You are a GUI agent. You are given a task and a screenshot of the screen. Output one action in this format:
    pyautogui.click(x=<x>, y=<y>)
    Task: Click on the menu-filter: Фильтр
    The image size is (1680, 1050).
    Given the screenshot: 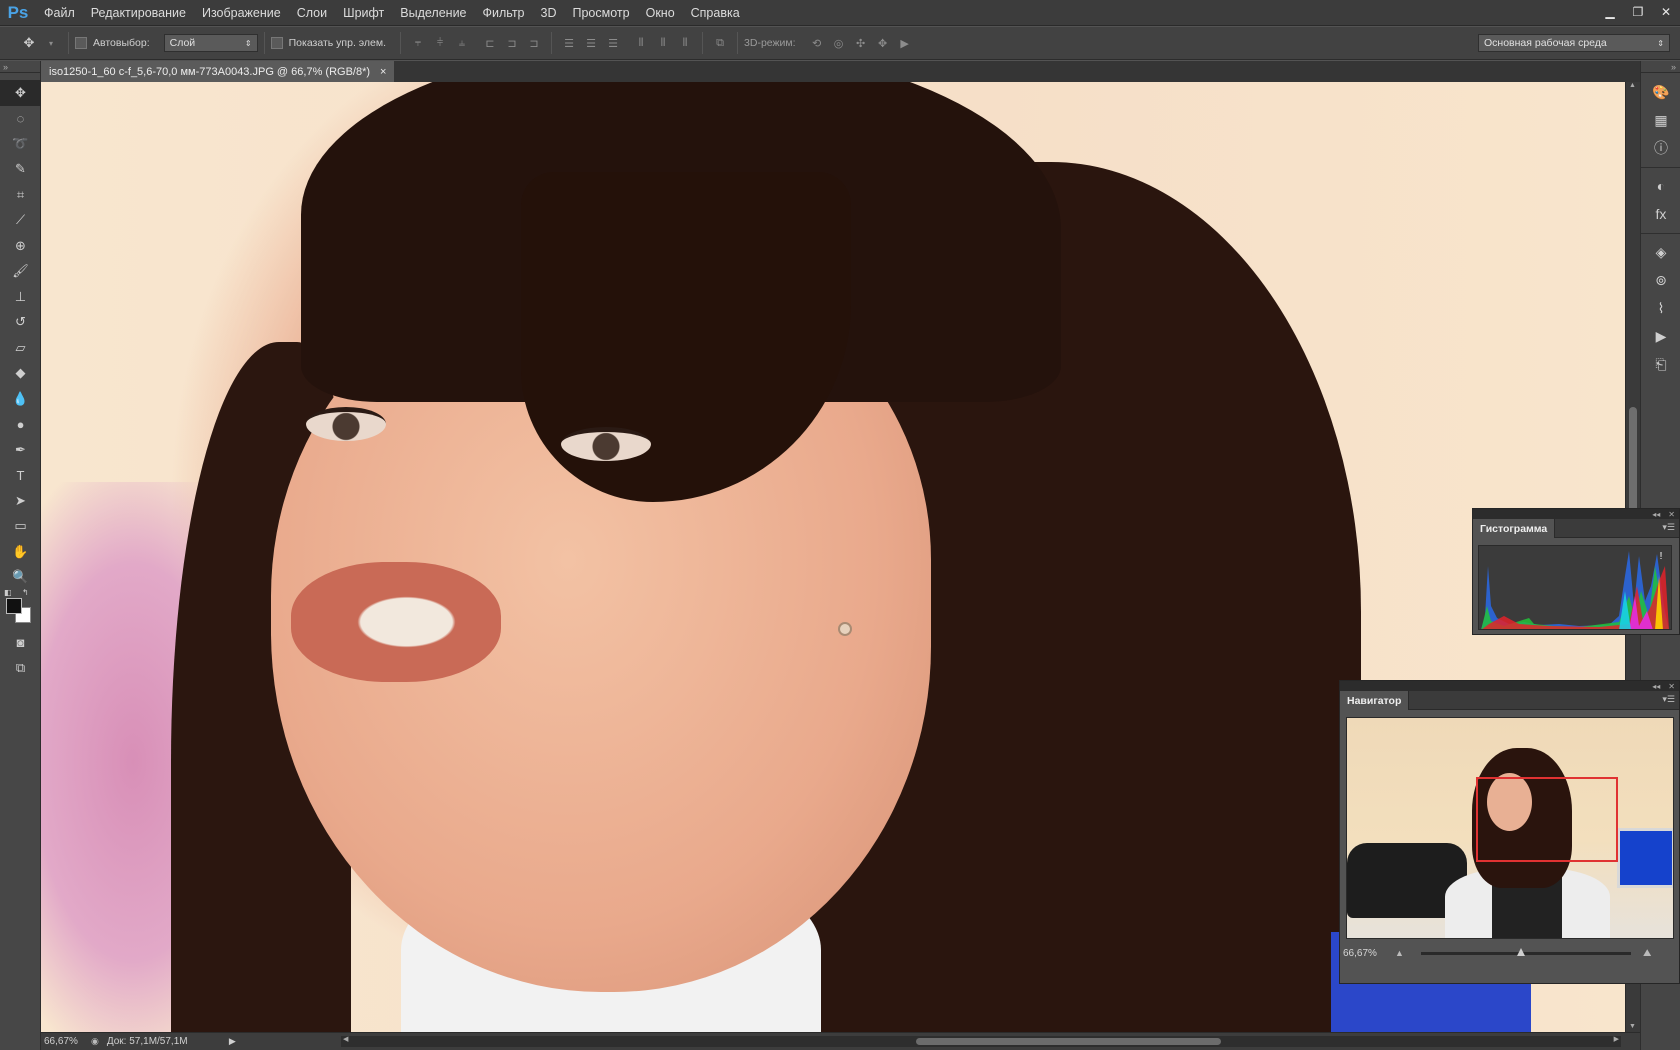 What is the action you would take?
    pyautogui.click(x=504, y=13)
    